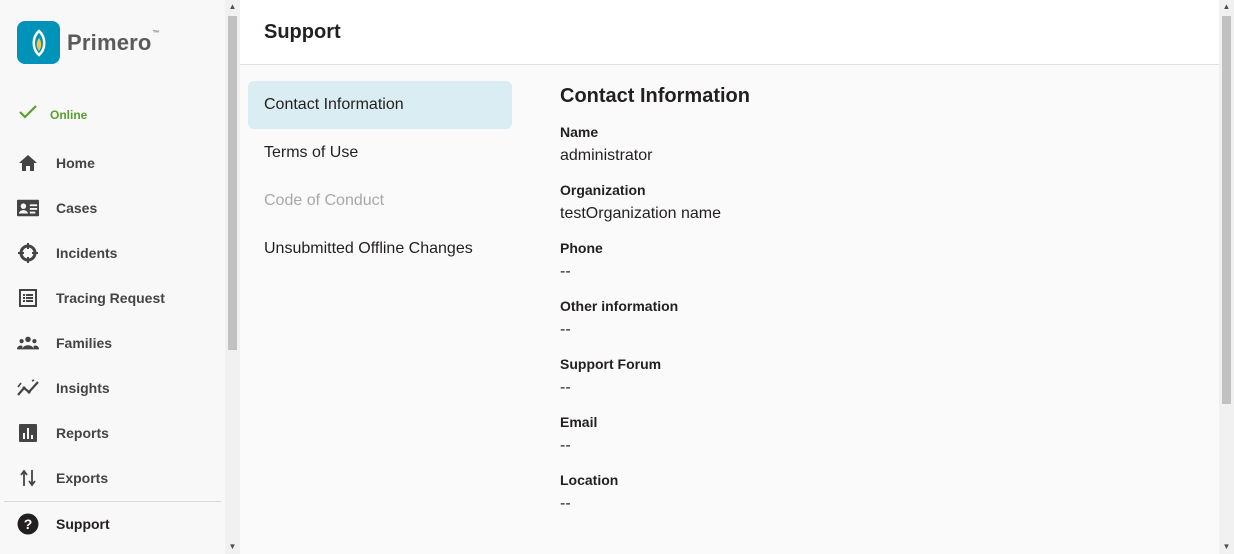 The height and width of the screenshot is (554, 1234). I want to click on field-location: Location --, so click(880, 493).